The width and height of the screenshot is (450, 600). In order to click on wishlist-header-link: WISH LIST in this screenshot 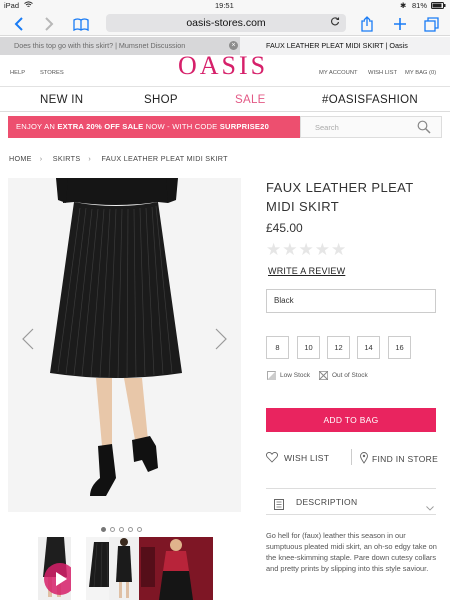, I will do `click(382, 69)`.